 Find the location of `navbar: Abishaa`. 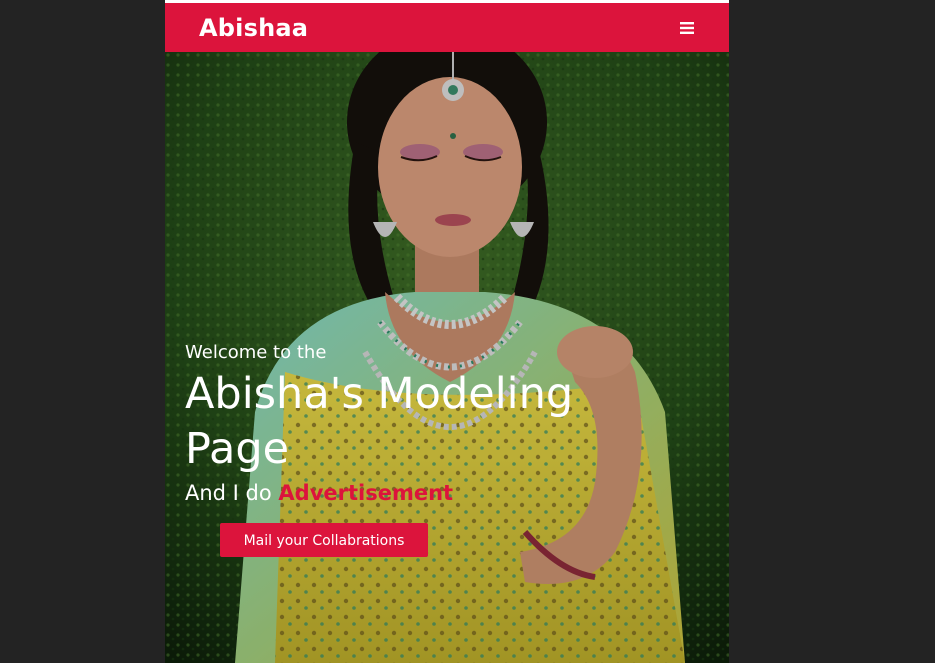

navbar: Abishaa is located at coordinates (447, 27).